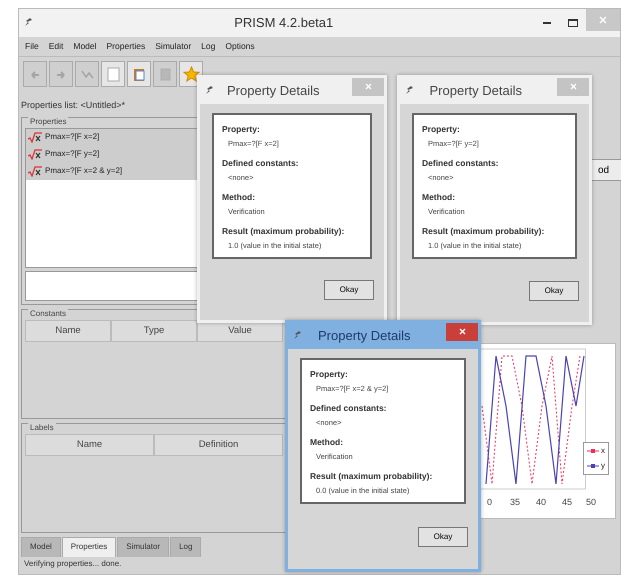 The height and width of the screenshot is (575, 621). What do you see at coordinates (73, 105) in the screenshot?
I see `panel-title: Properties list: <Untitled>*` at bounding box center [73, 105].